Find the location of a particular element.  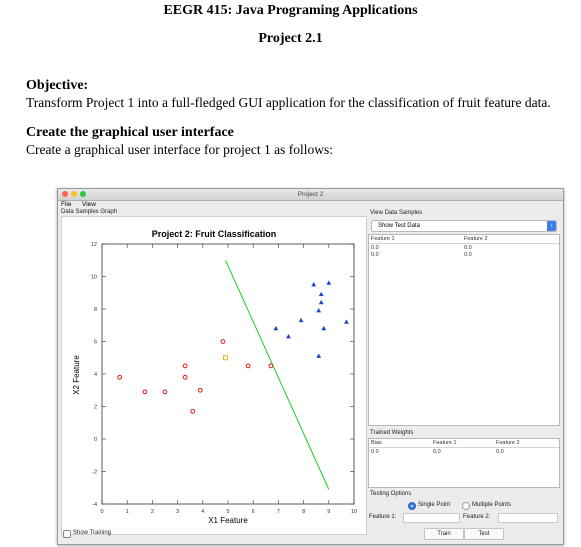

x-tick-label: 10 is located at coordinates (354, 512).